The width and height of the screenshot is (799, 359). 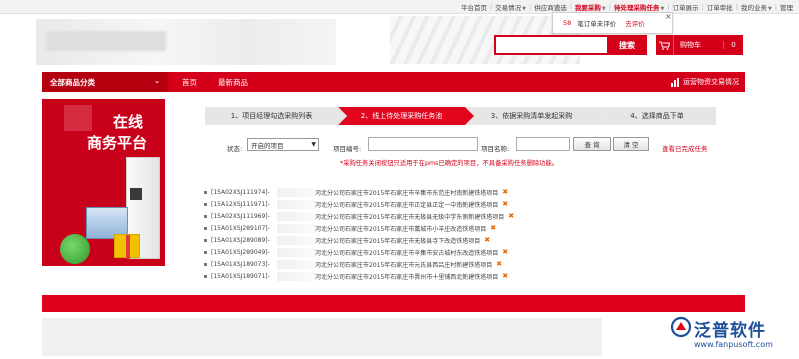 I want to click on topnav-my-business: 我的业务▼, so click(x=756, y=7).